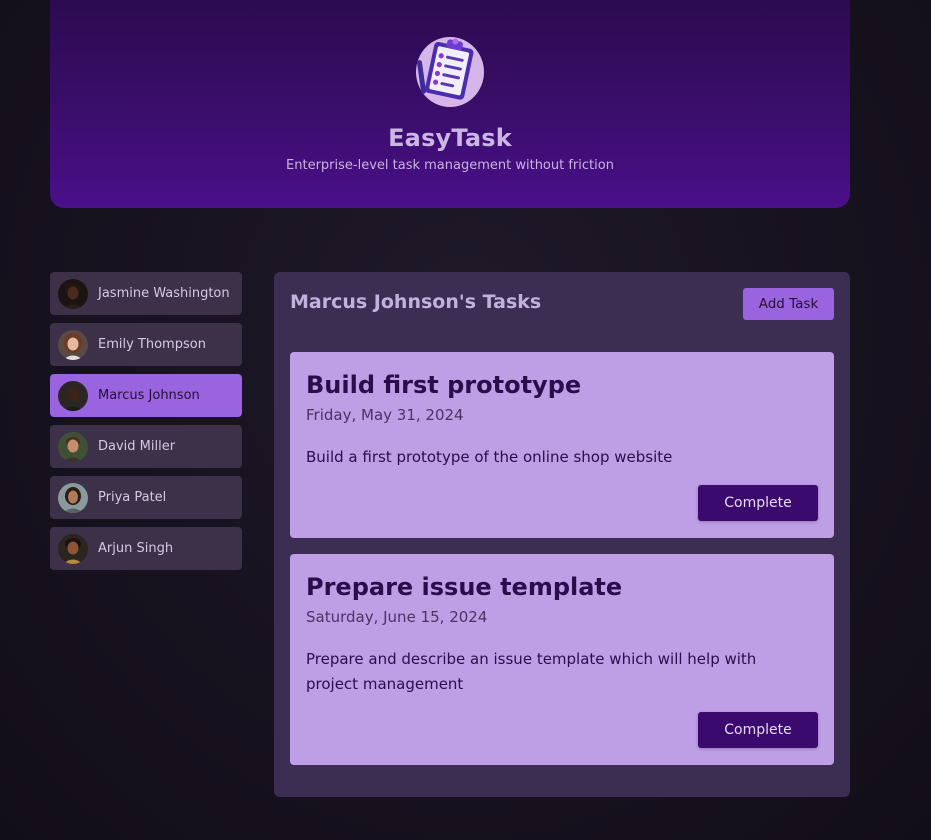  I want to click on user-name: Marcus Johnson, so click(149, 395).